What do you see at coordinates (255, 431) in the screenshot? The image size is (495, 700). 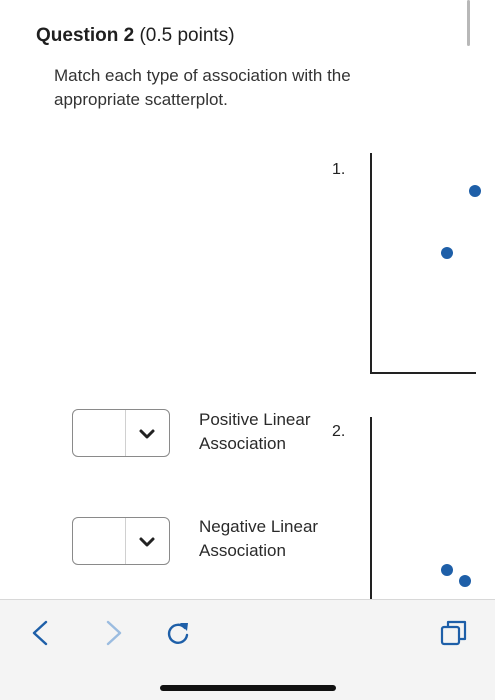 I see `match-label-1: Positive Linear Association` at bounding box center [255, 431].